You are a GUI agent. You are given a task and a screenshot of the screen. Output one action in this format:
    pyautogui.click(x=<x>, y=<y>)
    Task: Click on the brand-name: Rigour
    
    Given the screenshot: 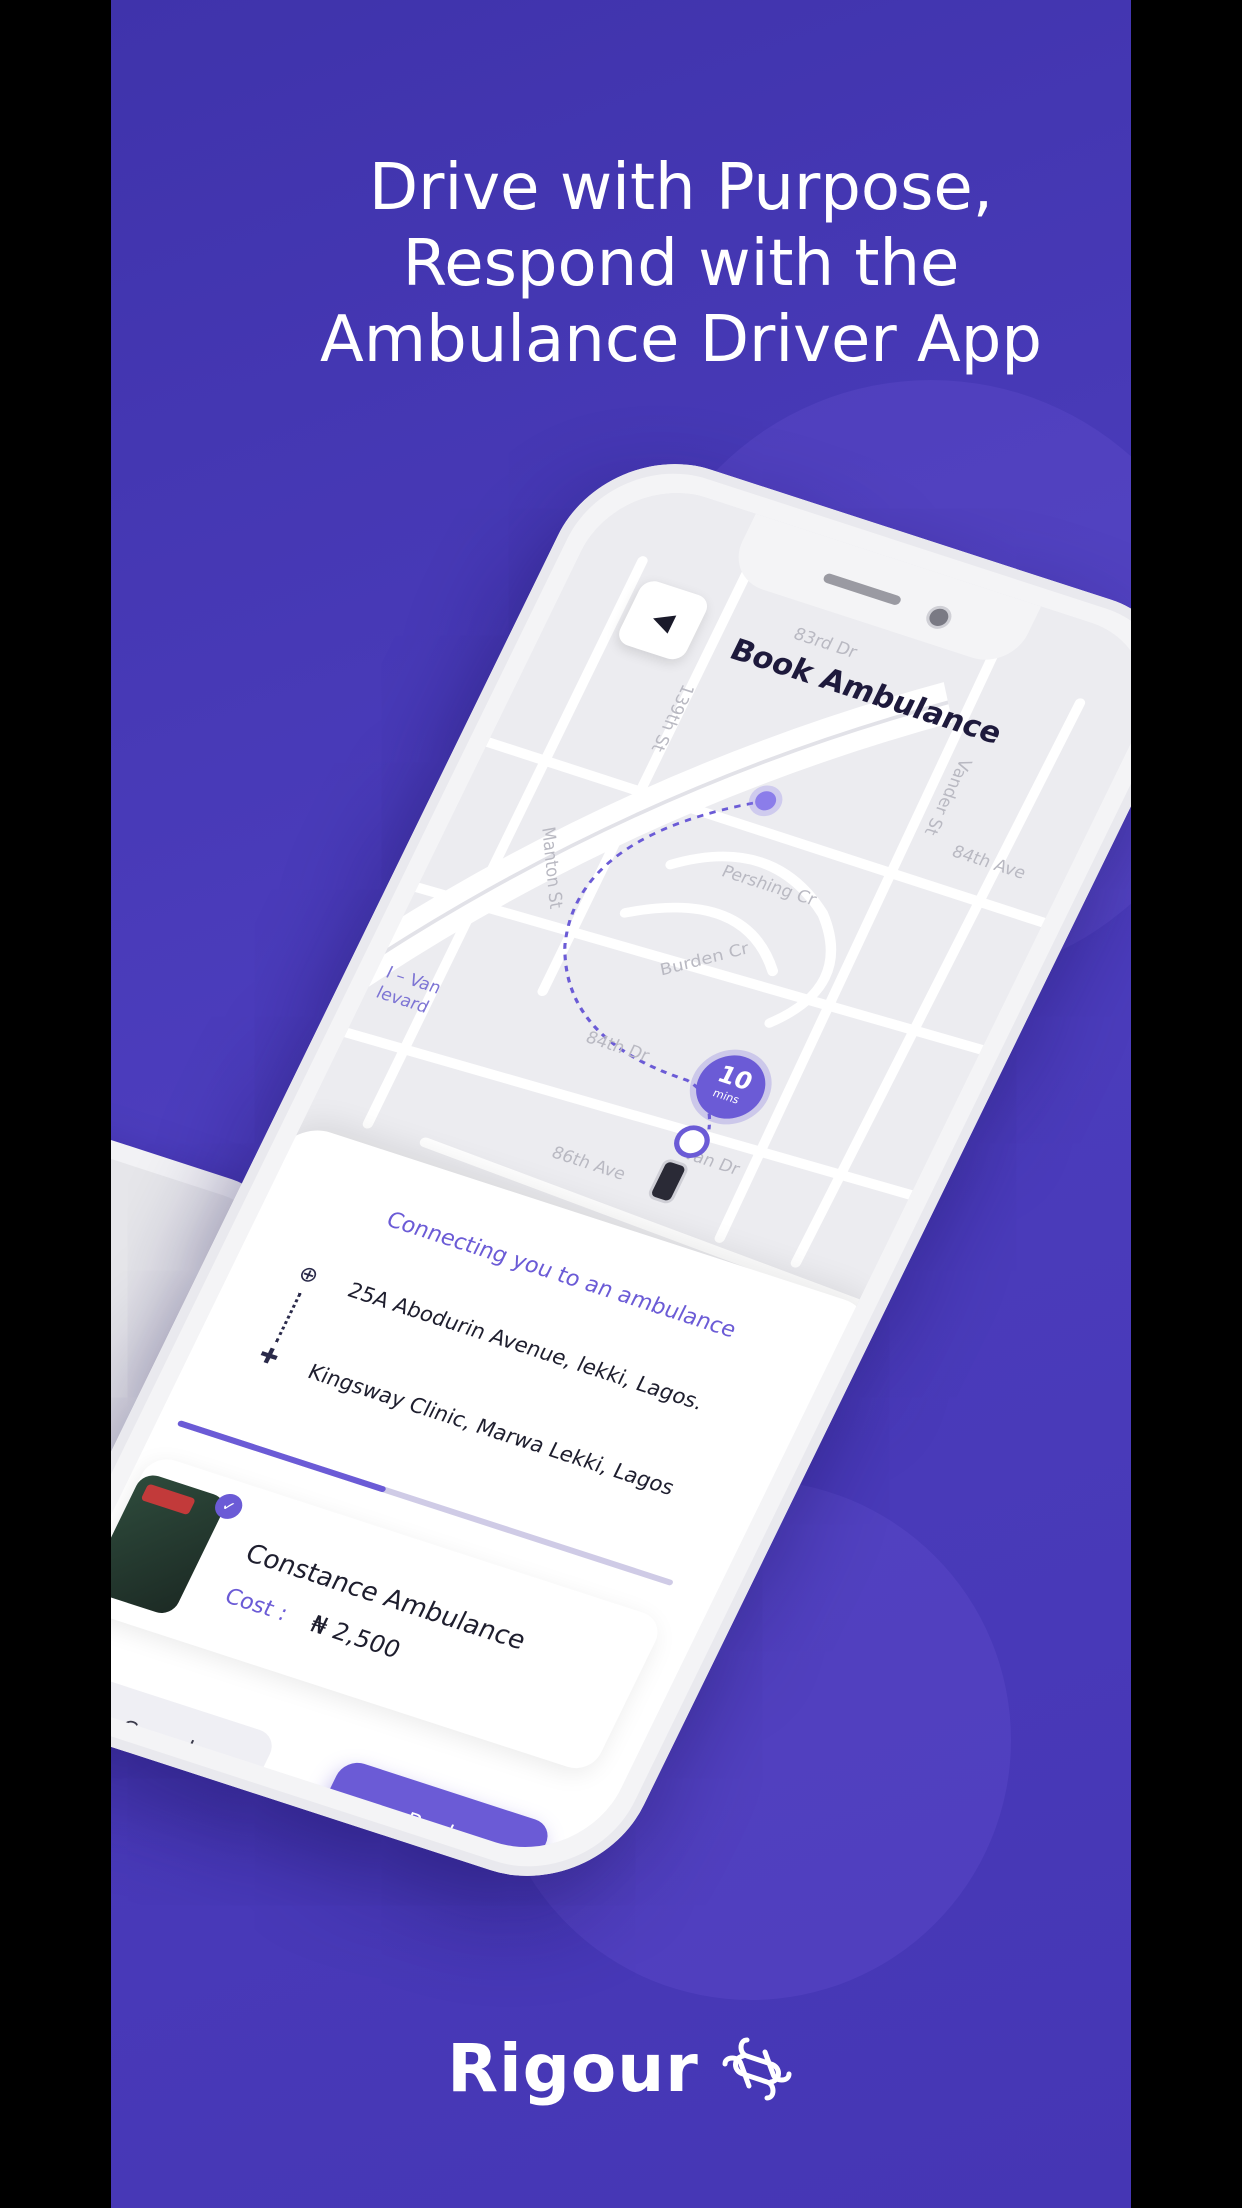 What is the action you would take?
    pyautogui.click(x=573, y=2068)
    